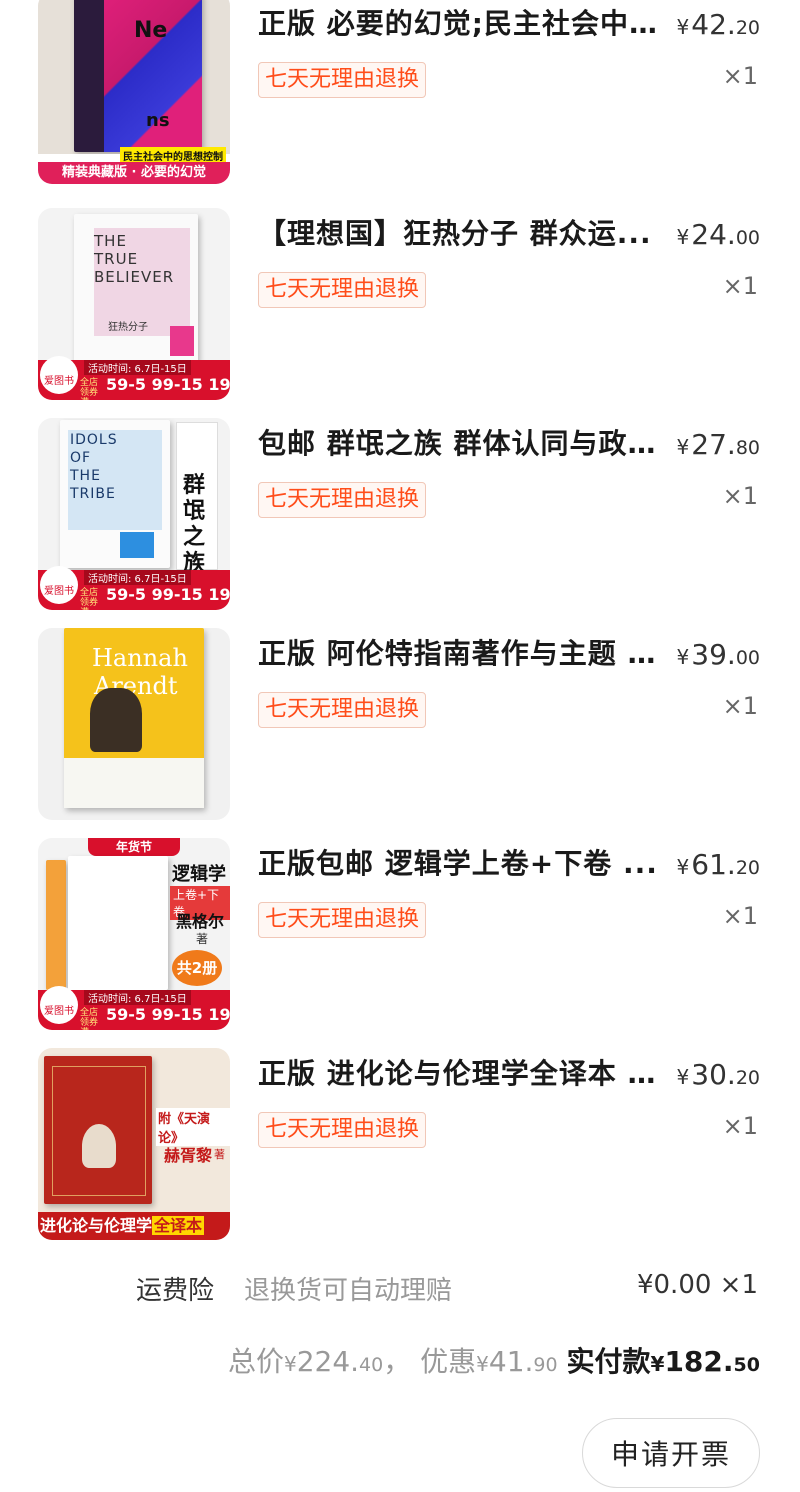 Image resolution: width=800 pixels, height=1492 pixels. Describe the element at coordinates (193, 1127) in the screenshot. I see `cover-appendix-label: 附《天演论》` at that location.